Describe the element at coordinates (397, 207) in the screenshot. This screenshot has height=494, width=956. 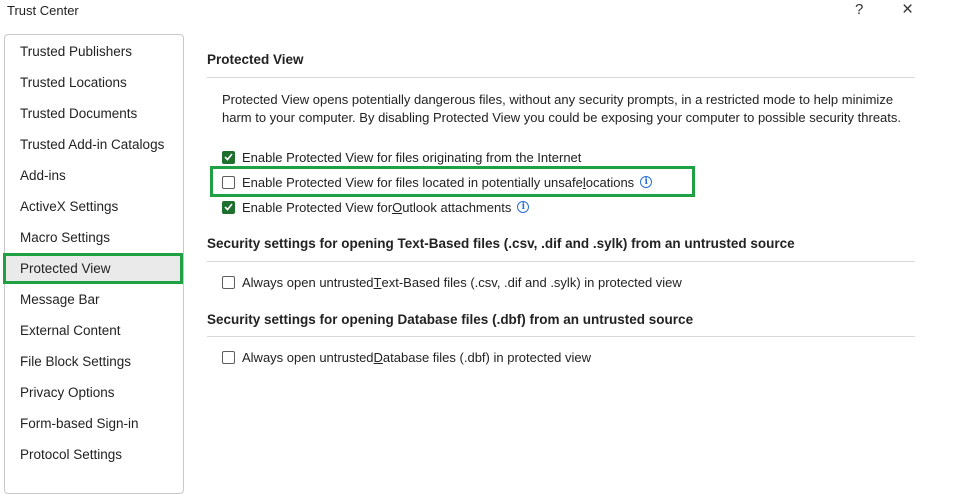
I see `access-key: O` at that location.